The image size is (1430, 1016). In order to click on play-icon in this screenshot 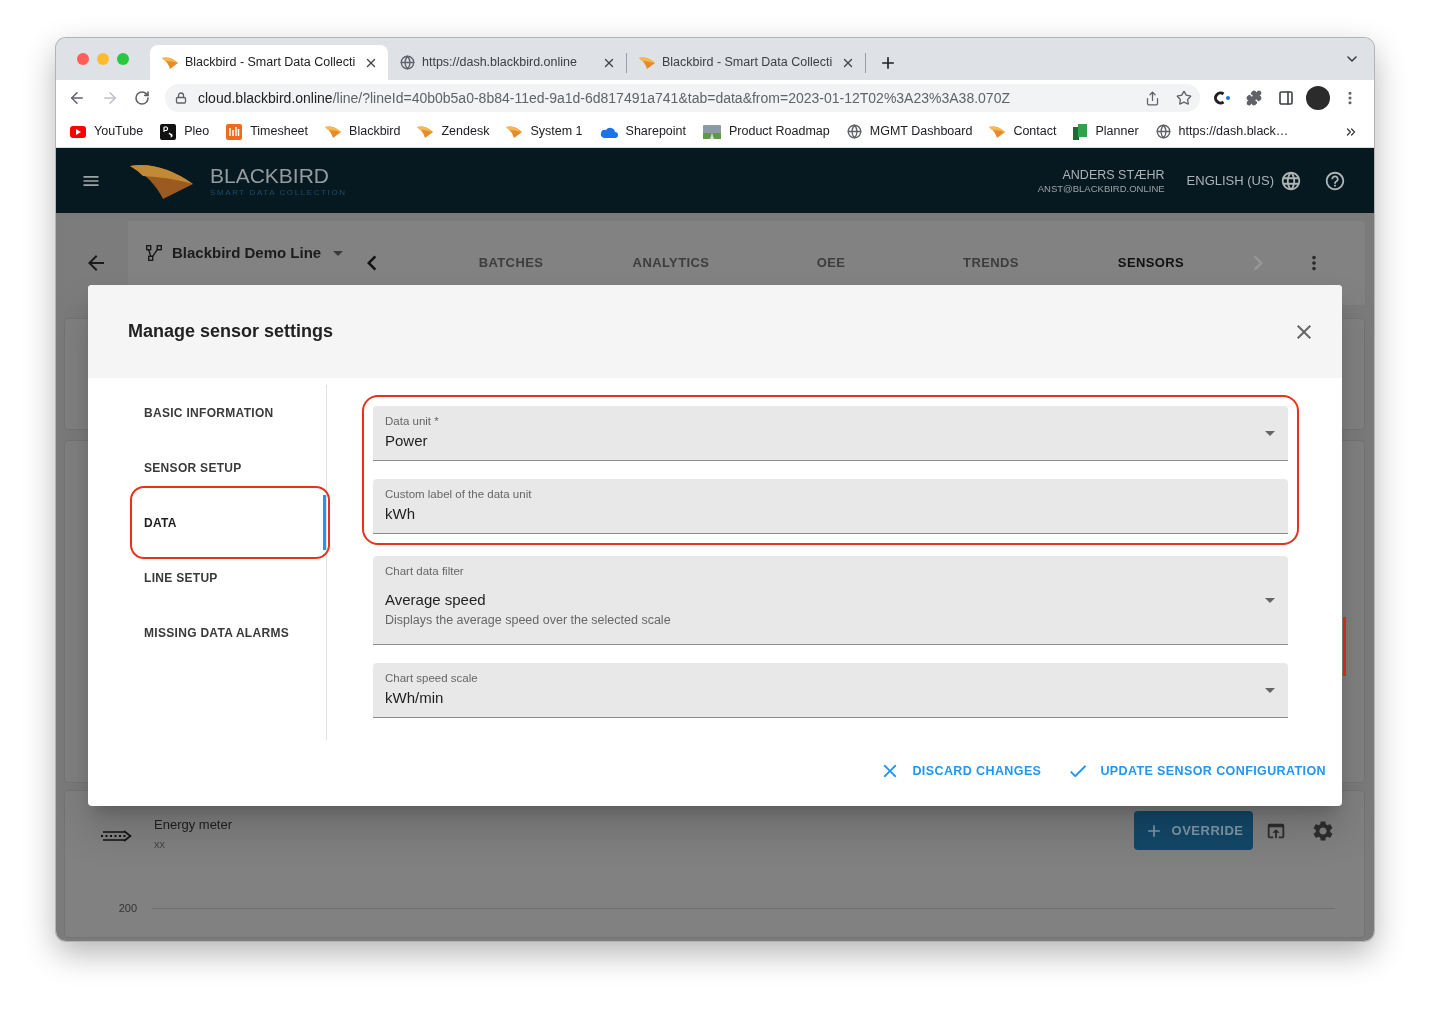, I will do `click(78, 131)`.